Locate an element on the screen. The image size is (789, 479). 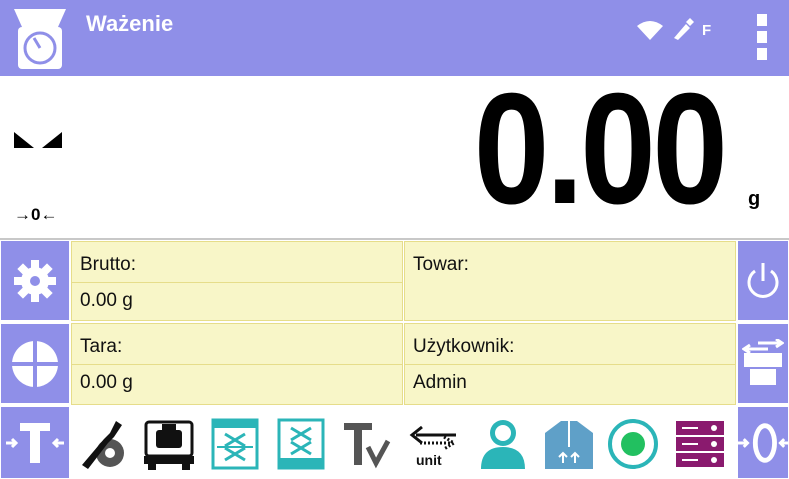
user-icon is located at coordinates (503, 444).